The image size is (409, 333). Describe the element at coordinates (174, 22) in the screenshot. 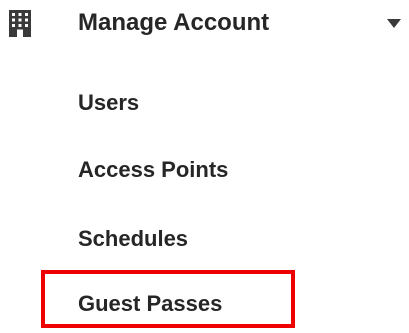

I see `section-title: Manage Account` at that location.